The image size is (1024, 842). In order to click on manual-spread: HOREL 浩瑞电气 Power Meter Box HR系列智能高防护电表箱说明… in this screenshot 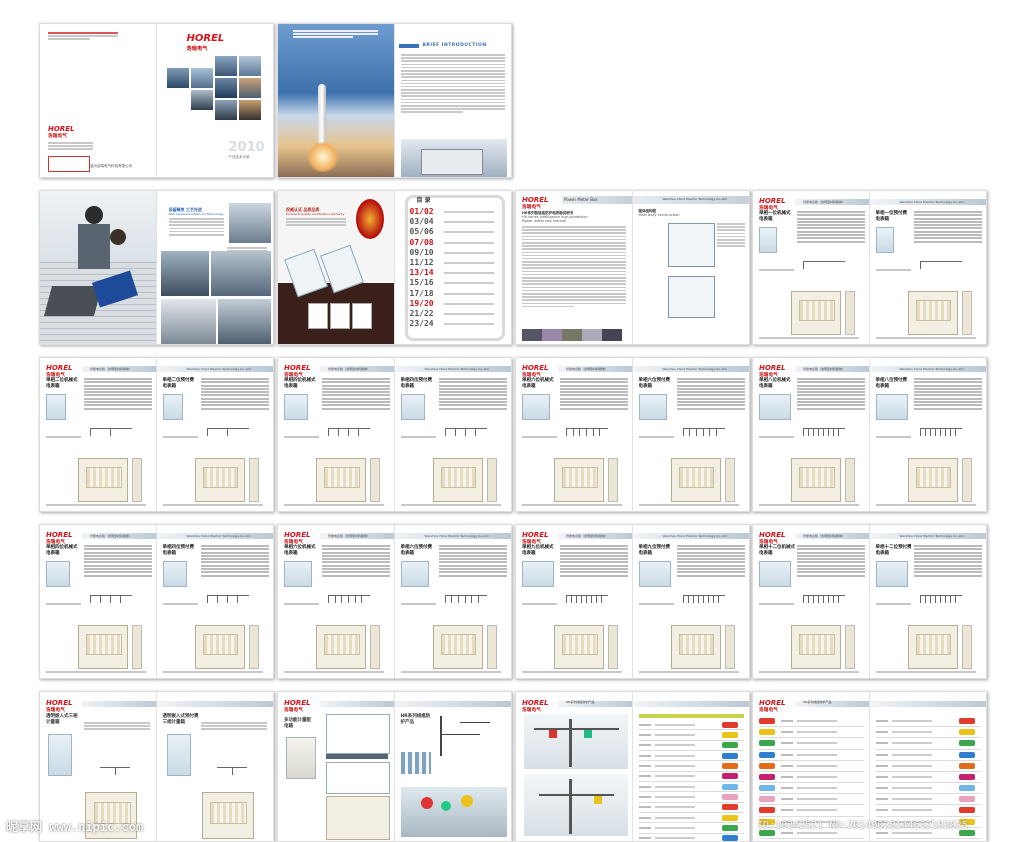, I will do `click(632, 267)`.